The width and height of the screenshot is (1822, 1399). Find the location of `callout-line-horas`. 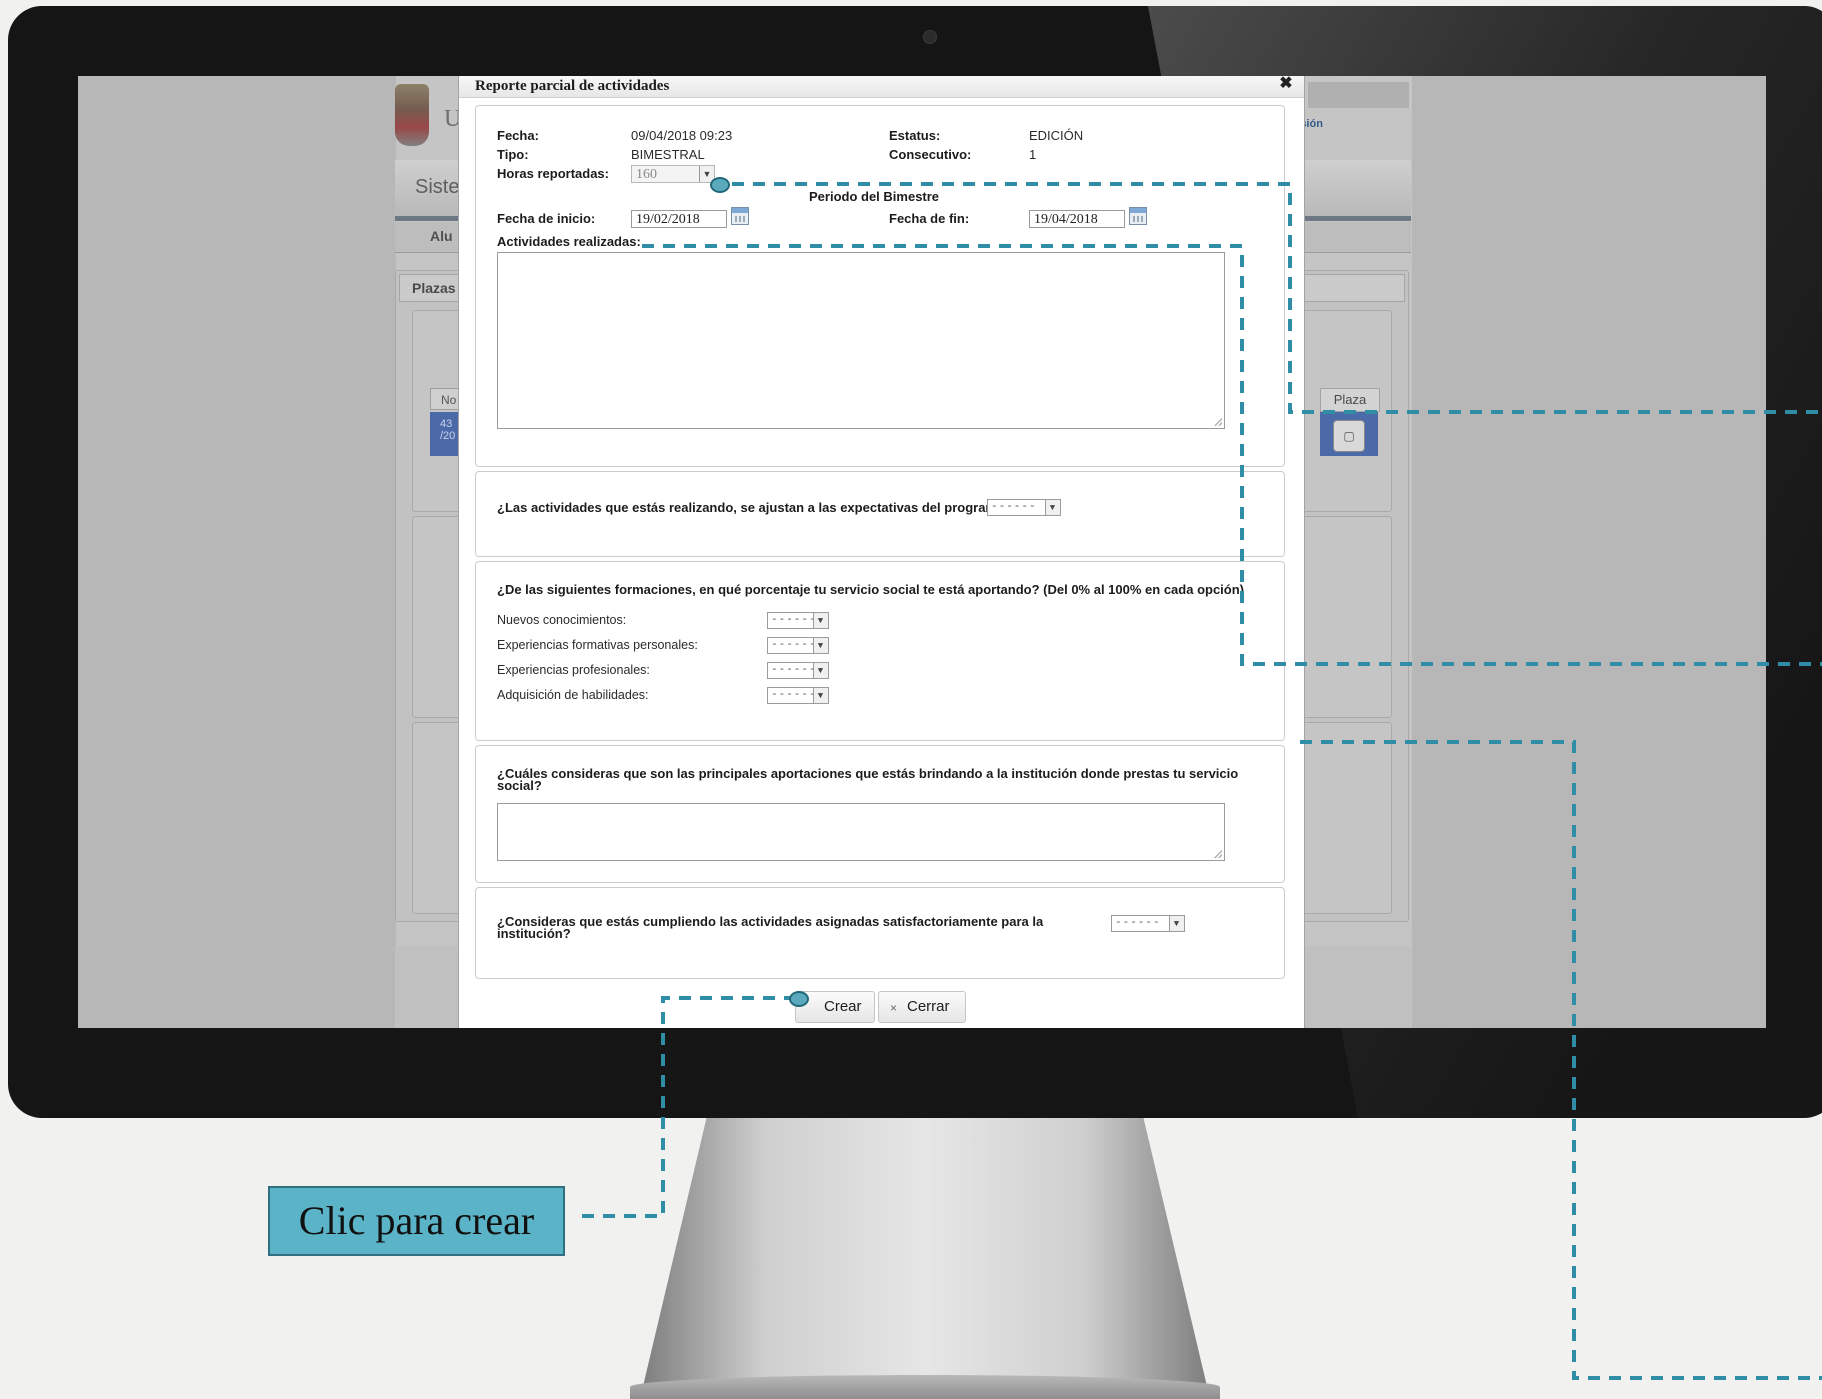

callout-line-horas is located at coordinates (1277, 298).